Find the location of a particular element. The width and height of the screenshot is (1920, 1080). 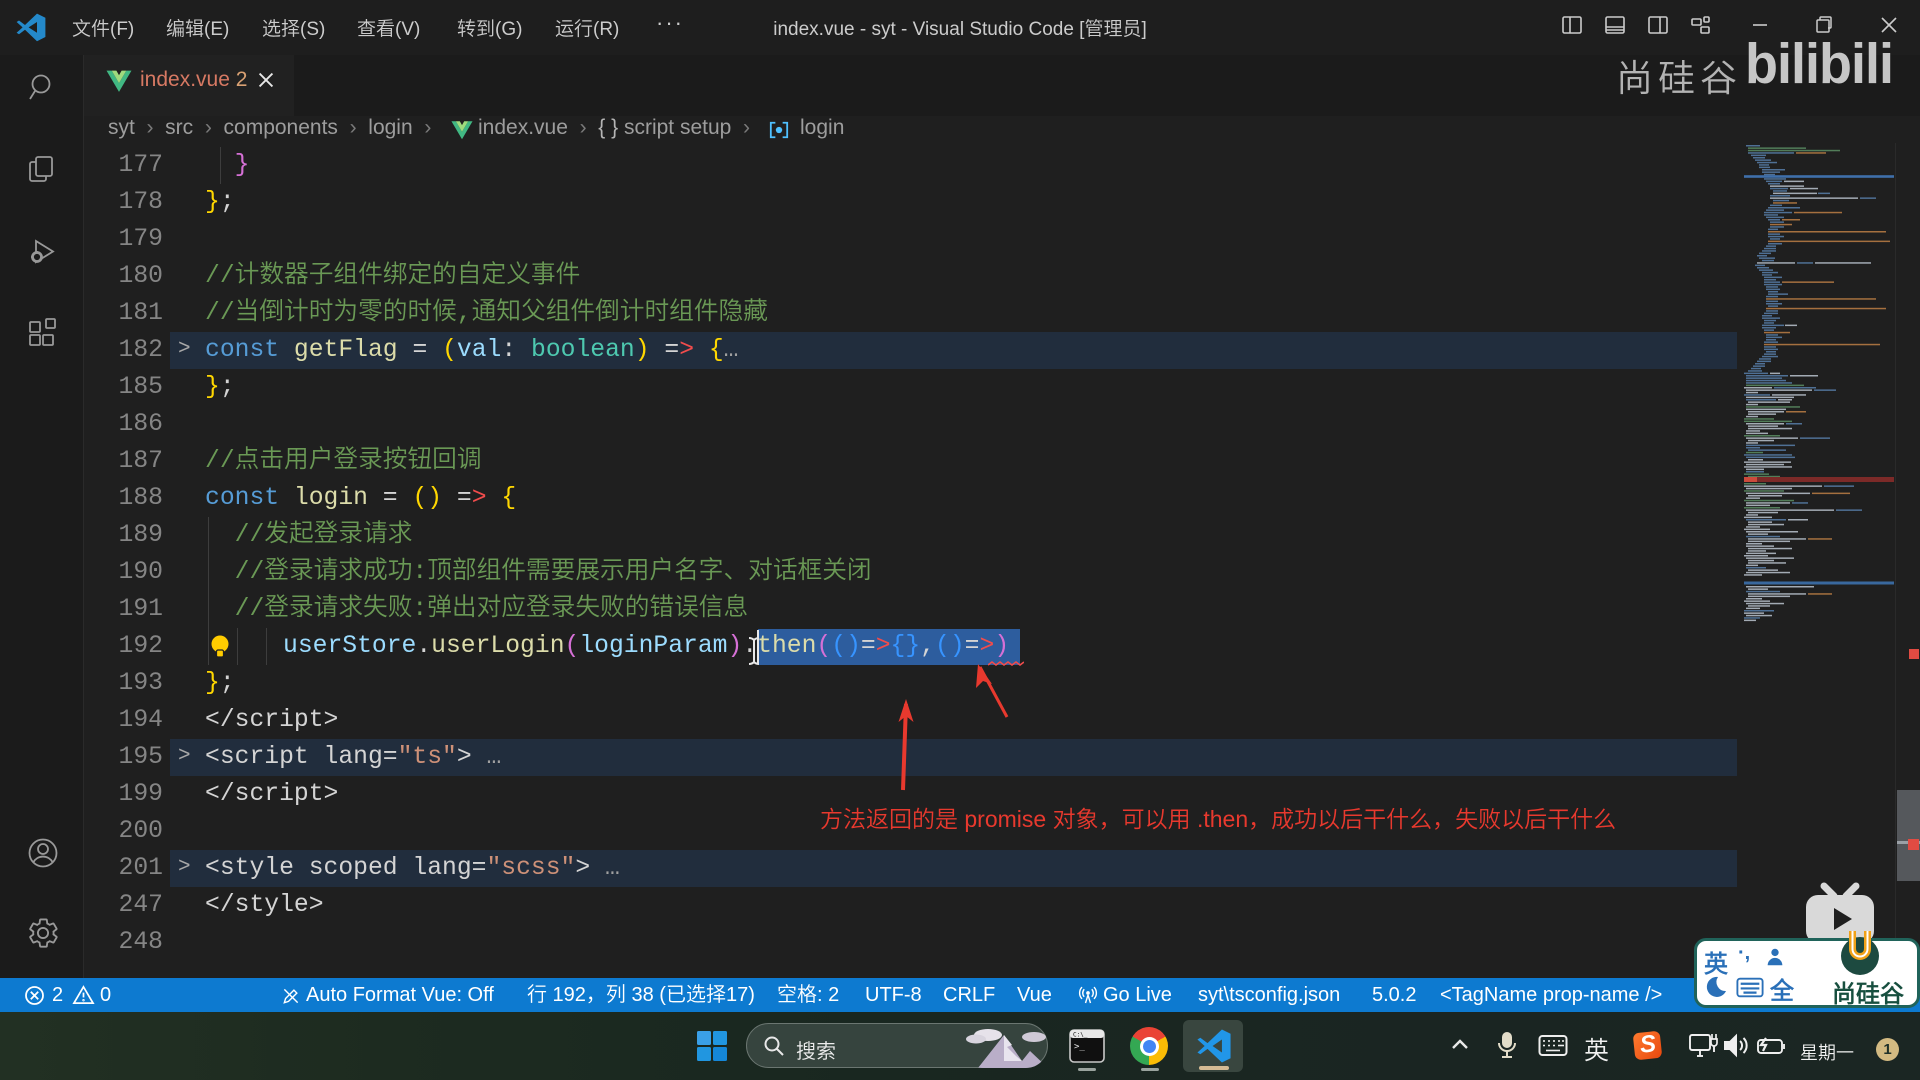

svg-text: C:\_ is located at coordinates (1080, 1035).